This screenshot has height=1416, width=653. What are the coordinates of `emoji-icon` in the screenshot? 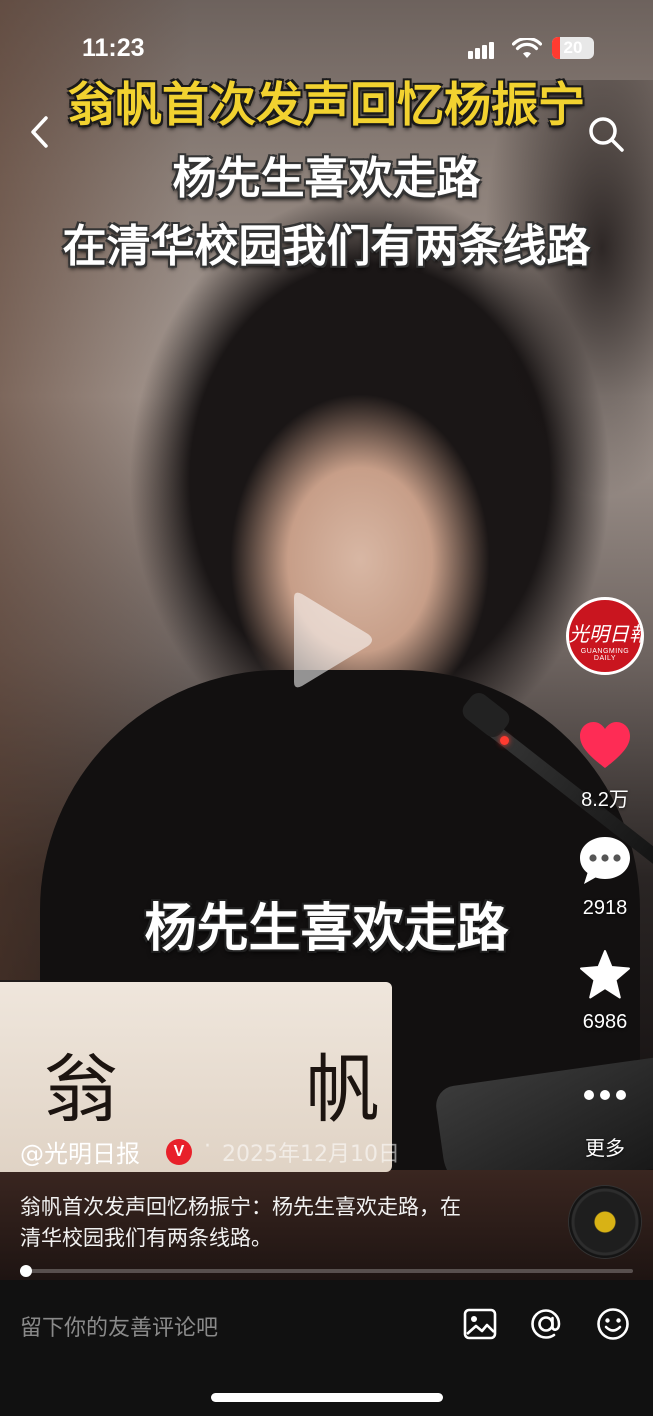 It's located at (613, 1324).